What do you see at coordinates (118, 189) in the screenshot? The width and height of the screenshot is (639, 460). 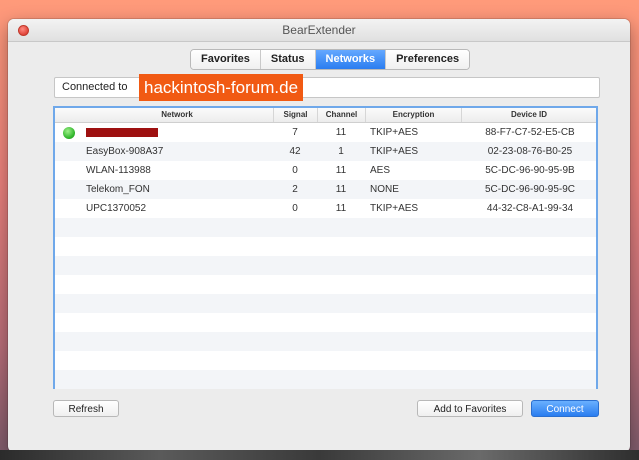 I see `cell-network: Telekom_FON` at bounding box center [118, 189].